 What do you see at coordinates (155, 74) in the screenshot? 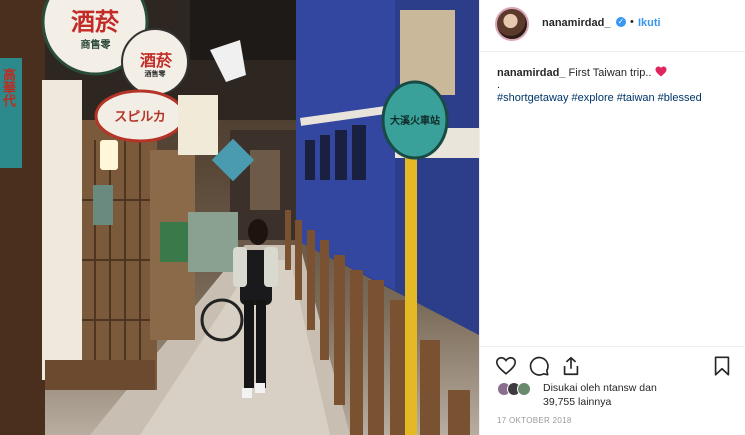
I see `sign-sake2-subtext: 酒售零` at bounding box center [155, 74].